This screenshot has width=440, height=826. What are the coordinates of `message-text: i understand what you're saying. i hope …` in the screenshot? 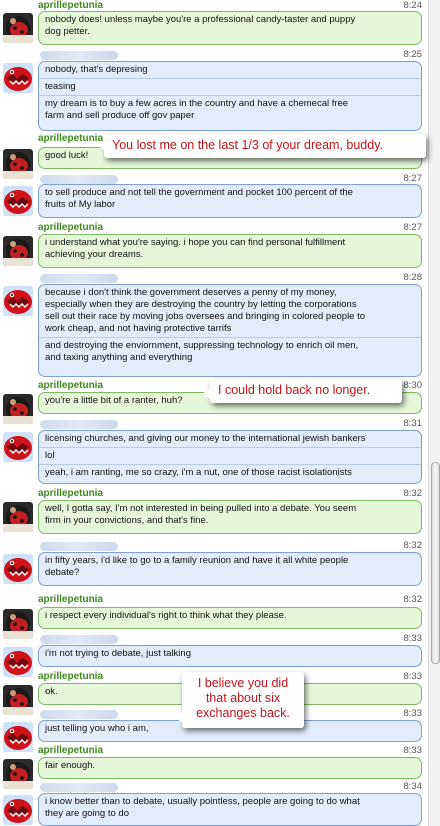 It's located at (195, 242).